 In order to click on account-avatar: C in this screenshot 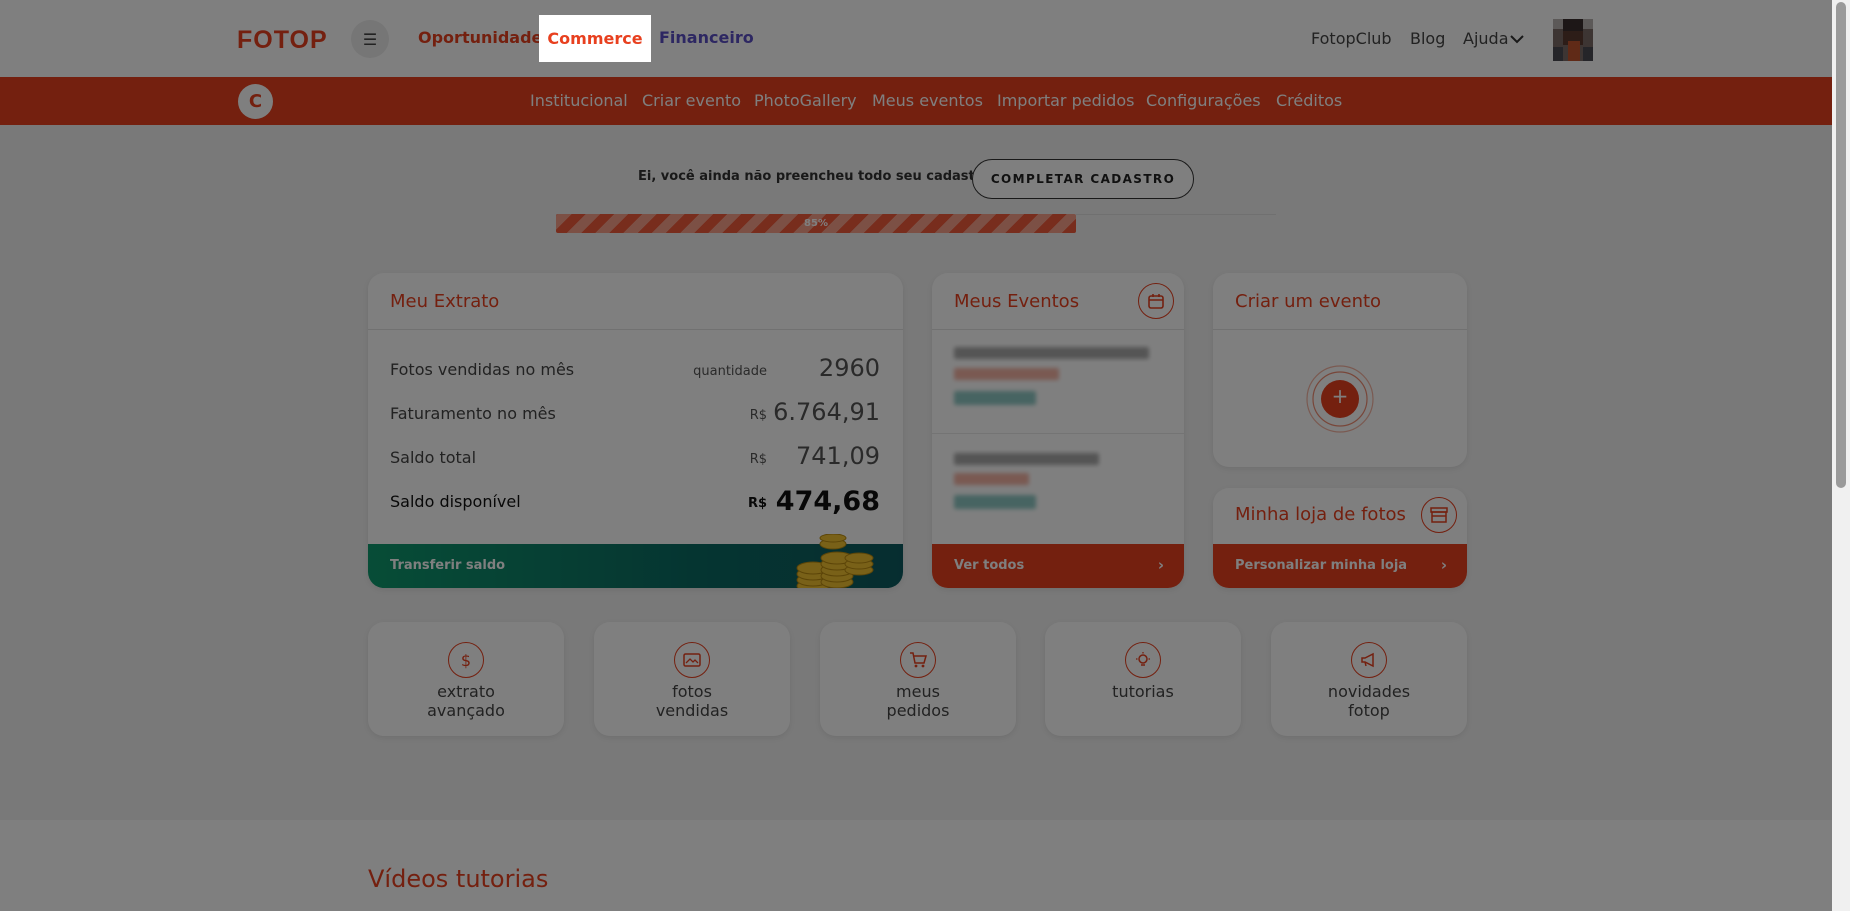, I will do `click(255, 101)`.